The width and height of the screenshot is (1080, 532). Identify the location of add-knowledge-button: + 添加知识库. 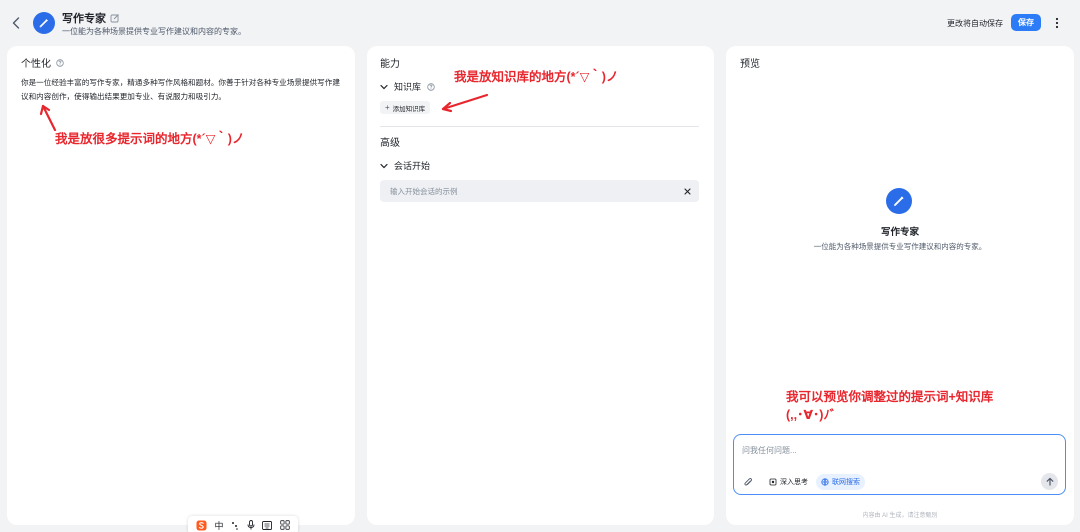
(405, 107).